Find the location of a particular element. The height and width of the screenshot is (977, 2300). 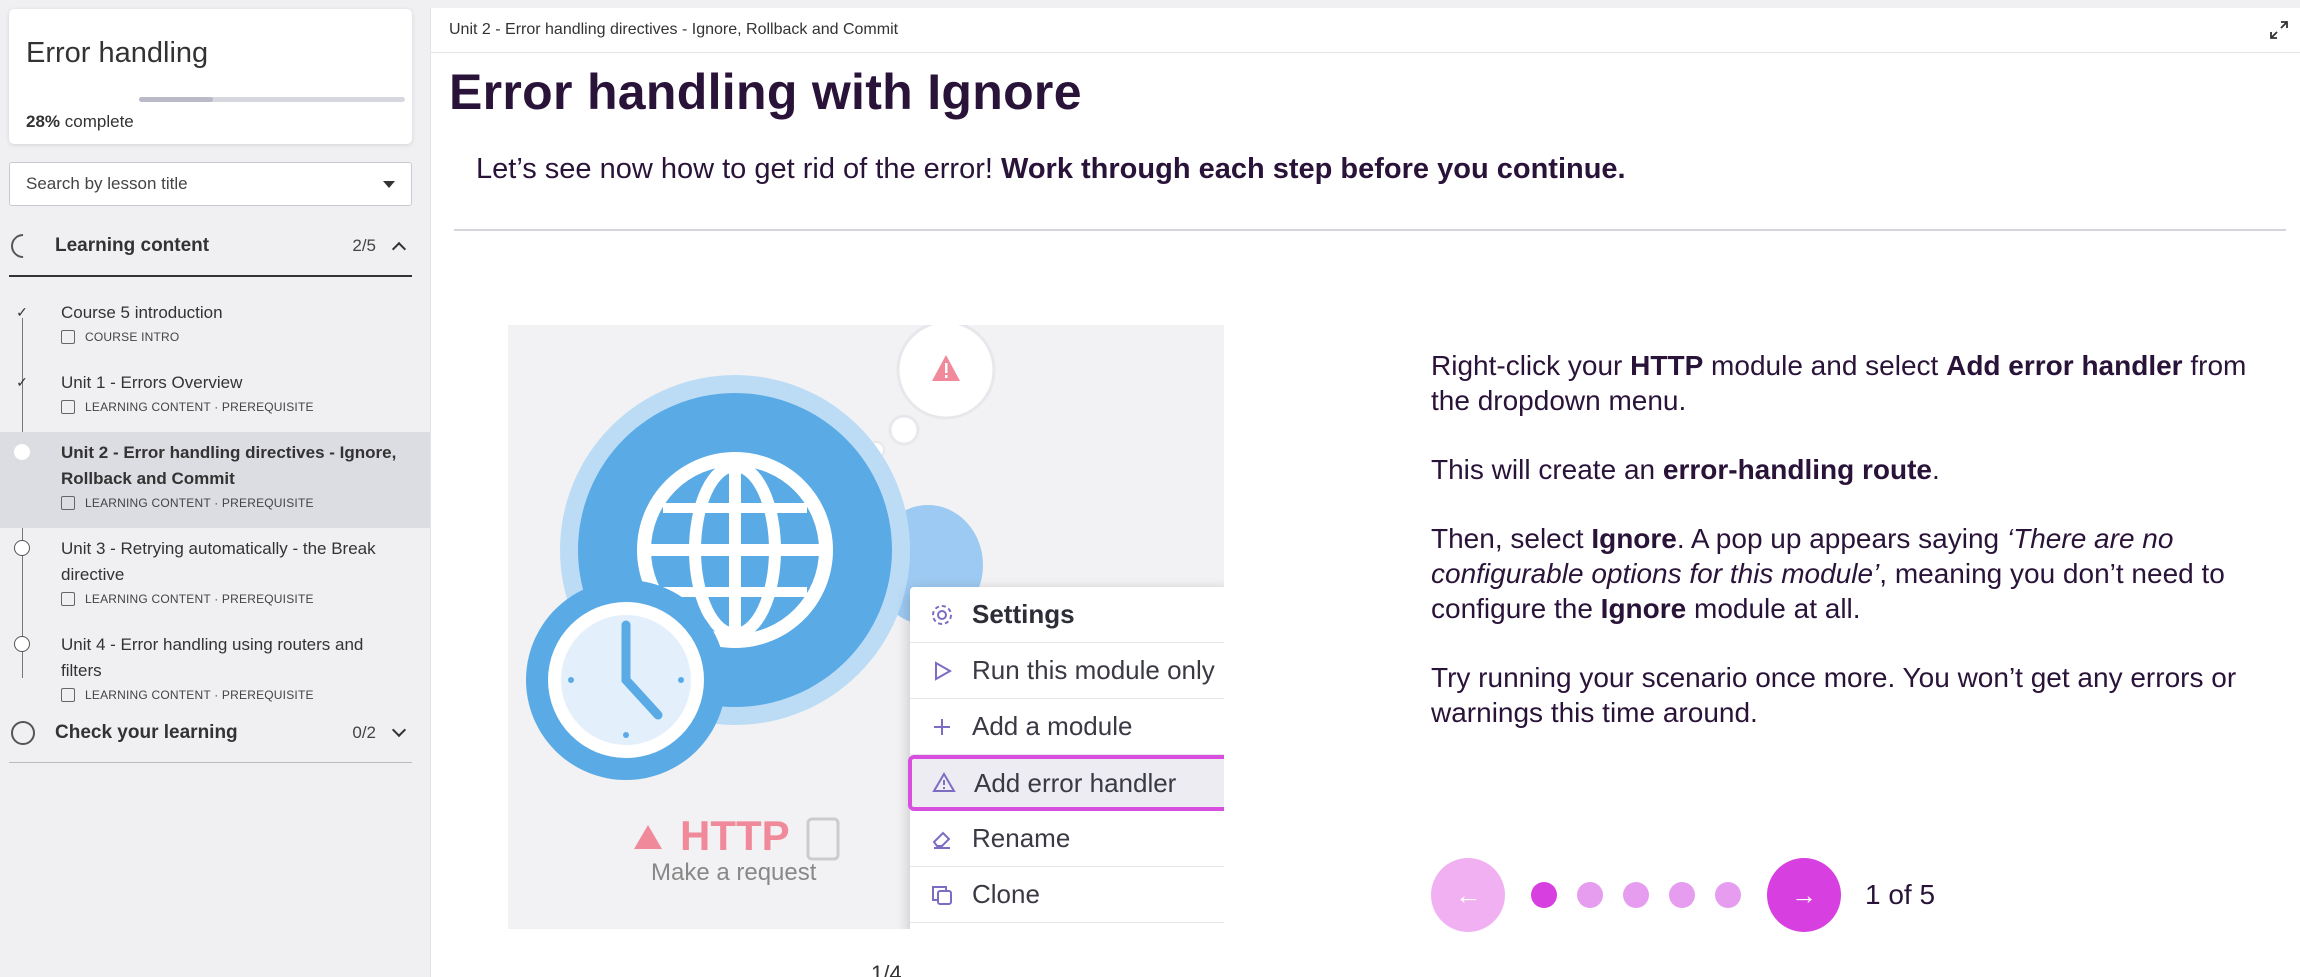

page-title: Error handling with Ignore is located at coordinates (765, 92).